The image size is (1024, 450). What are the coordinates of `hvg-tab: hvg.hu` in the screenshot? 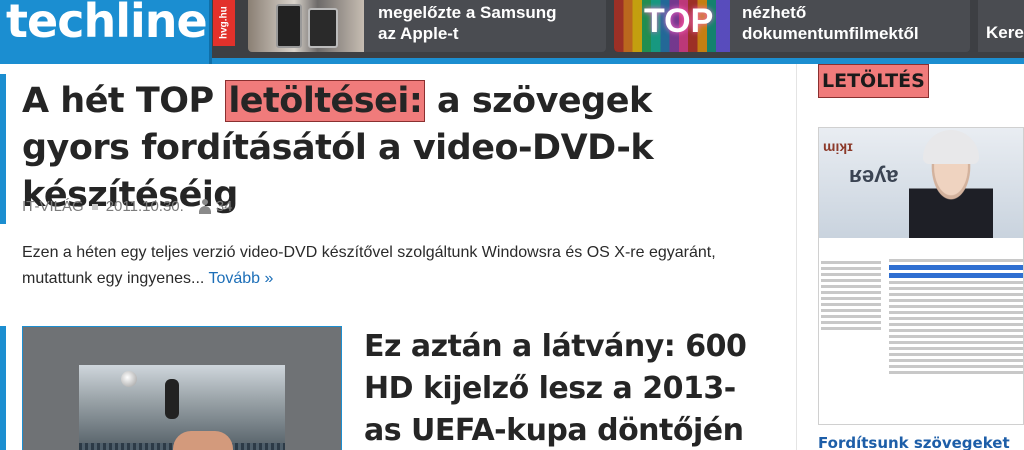 It's located at (224, 23).